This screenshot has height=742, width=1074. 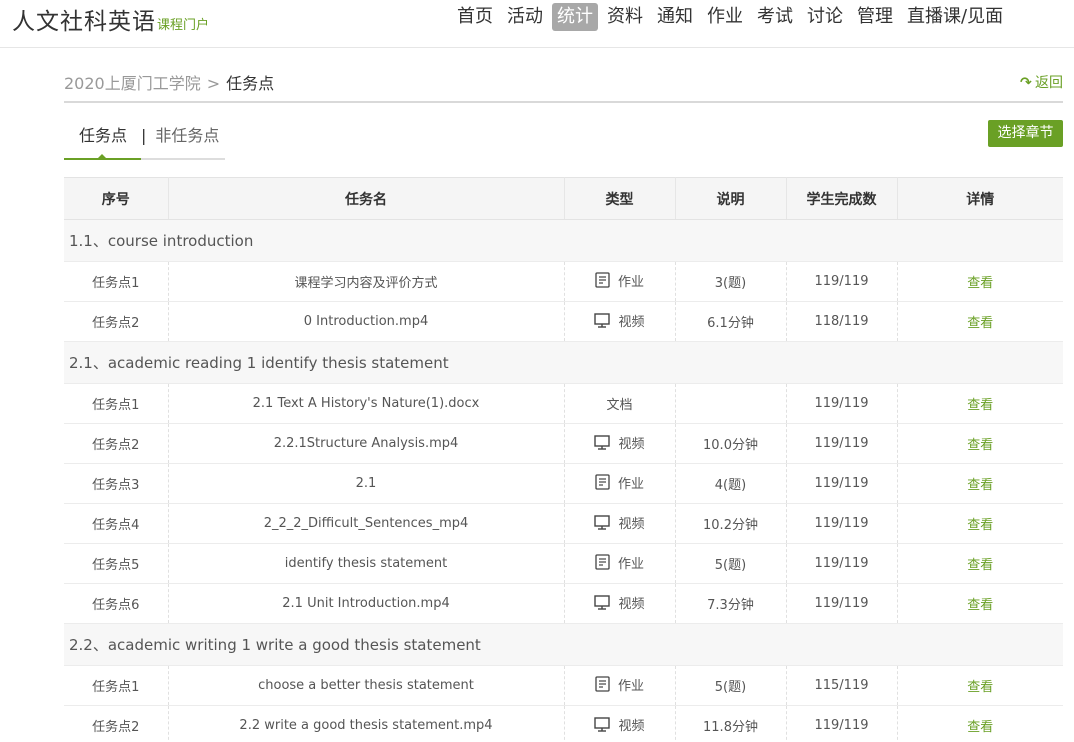 What do you see at coordinates (731, 403) in the screenshot?
I see `task-note` at bounding box center [731, 403].